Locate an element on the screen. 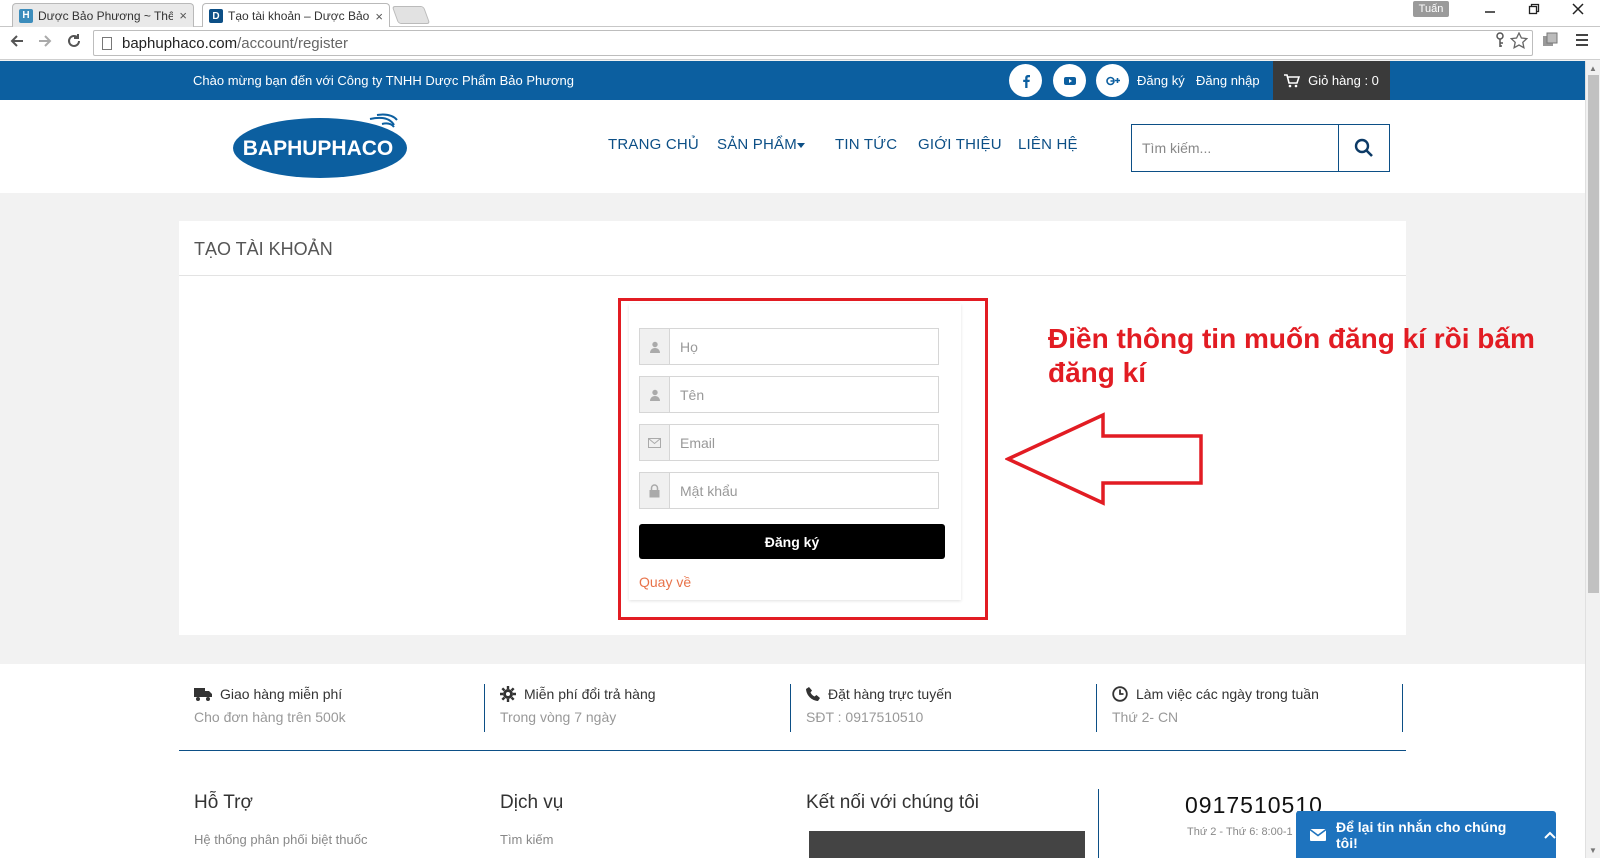  chat-label: Để lại tin nhắn cho chúng tôi! is located at coordinates (1421, 834).